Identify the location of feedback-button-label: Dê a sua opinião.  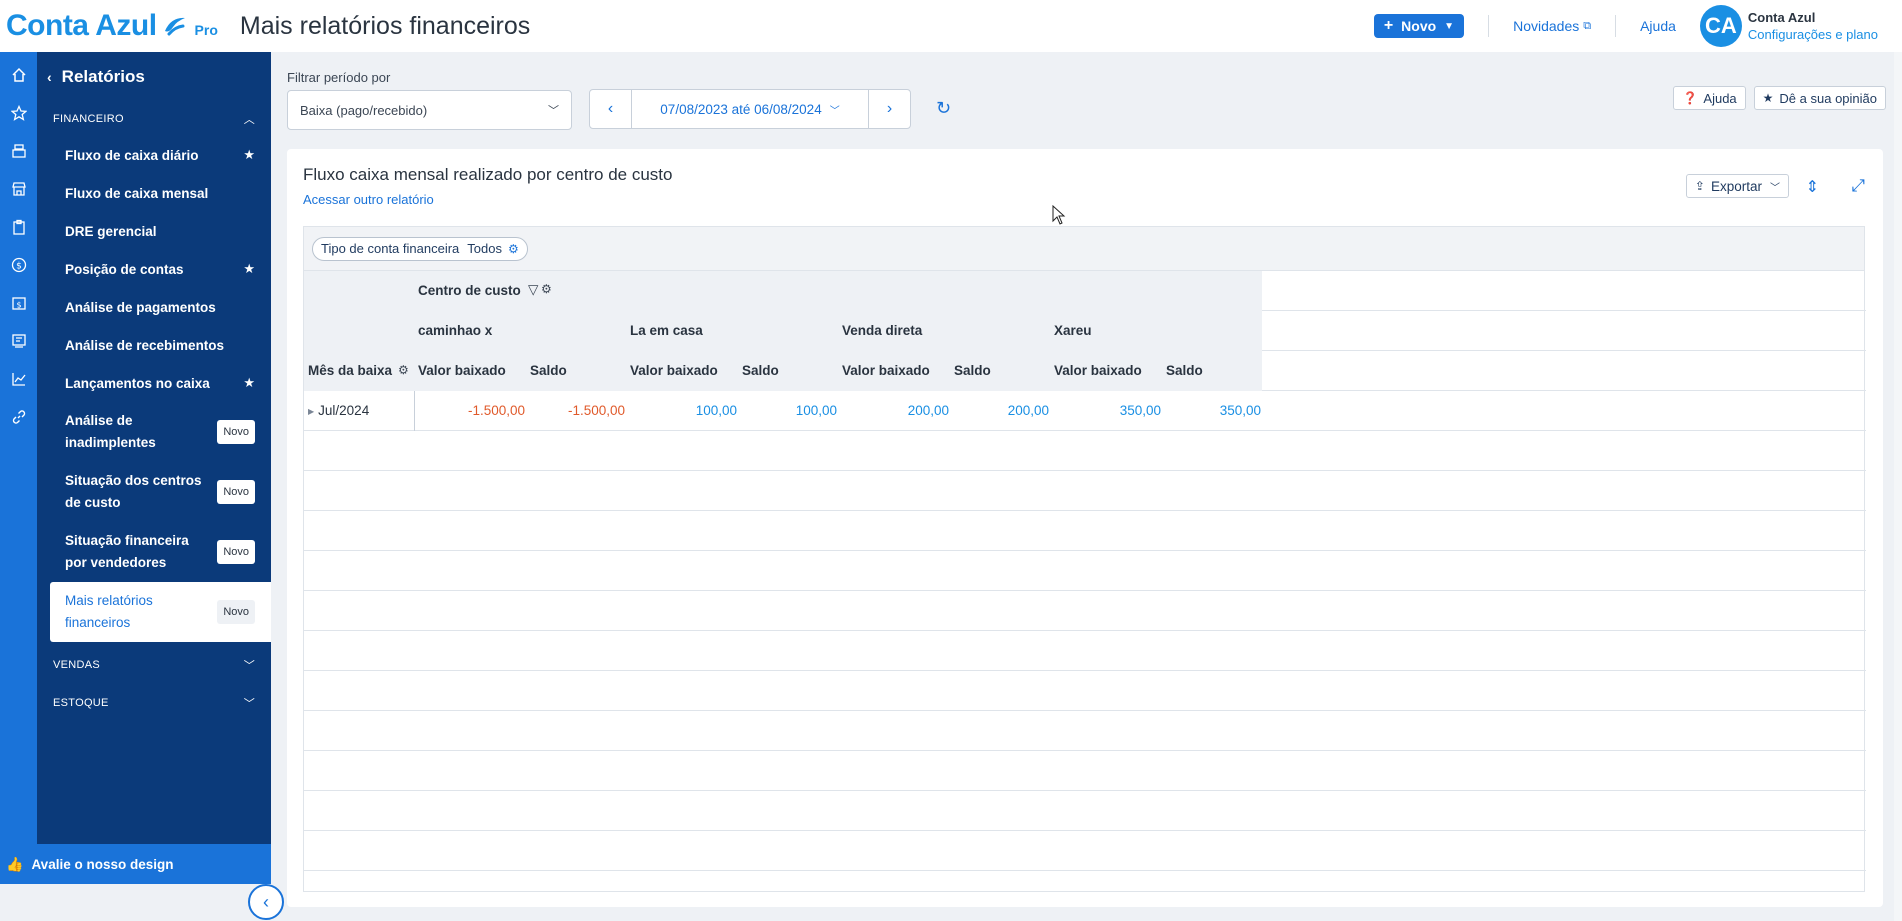
(1828, 98).